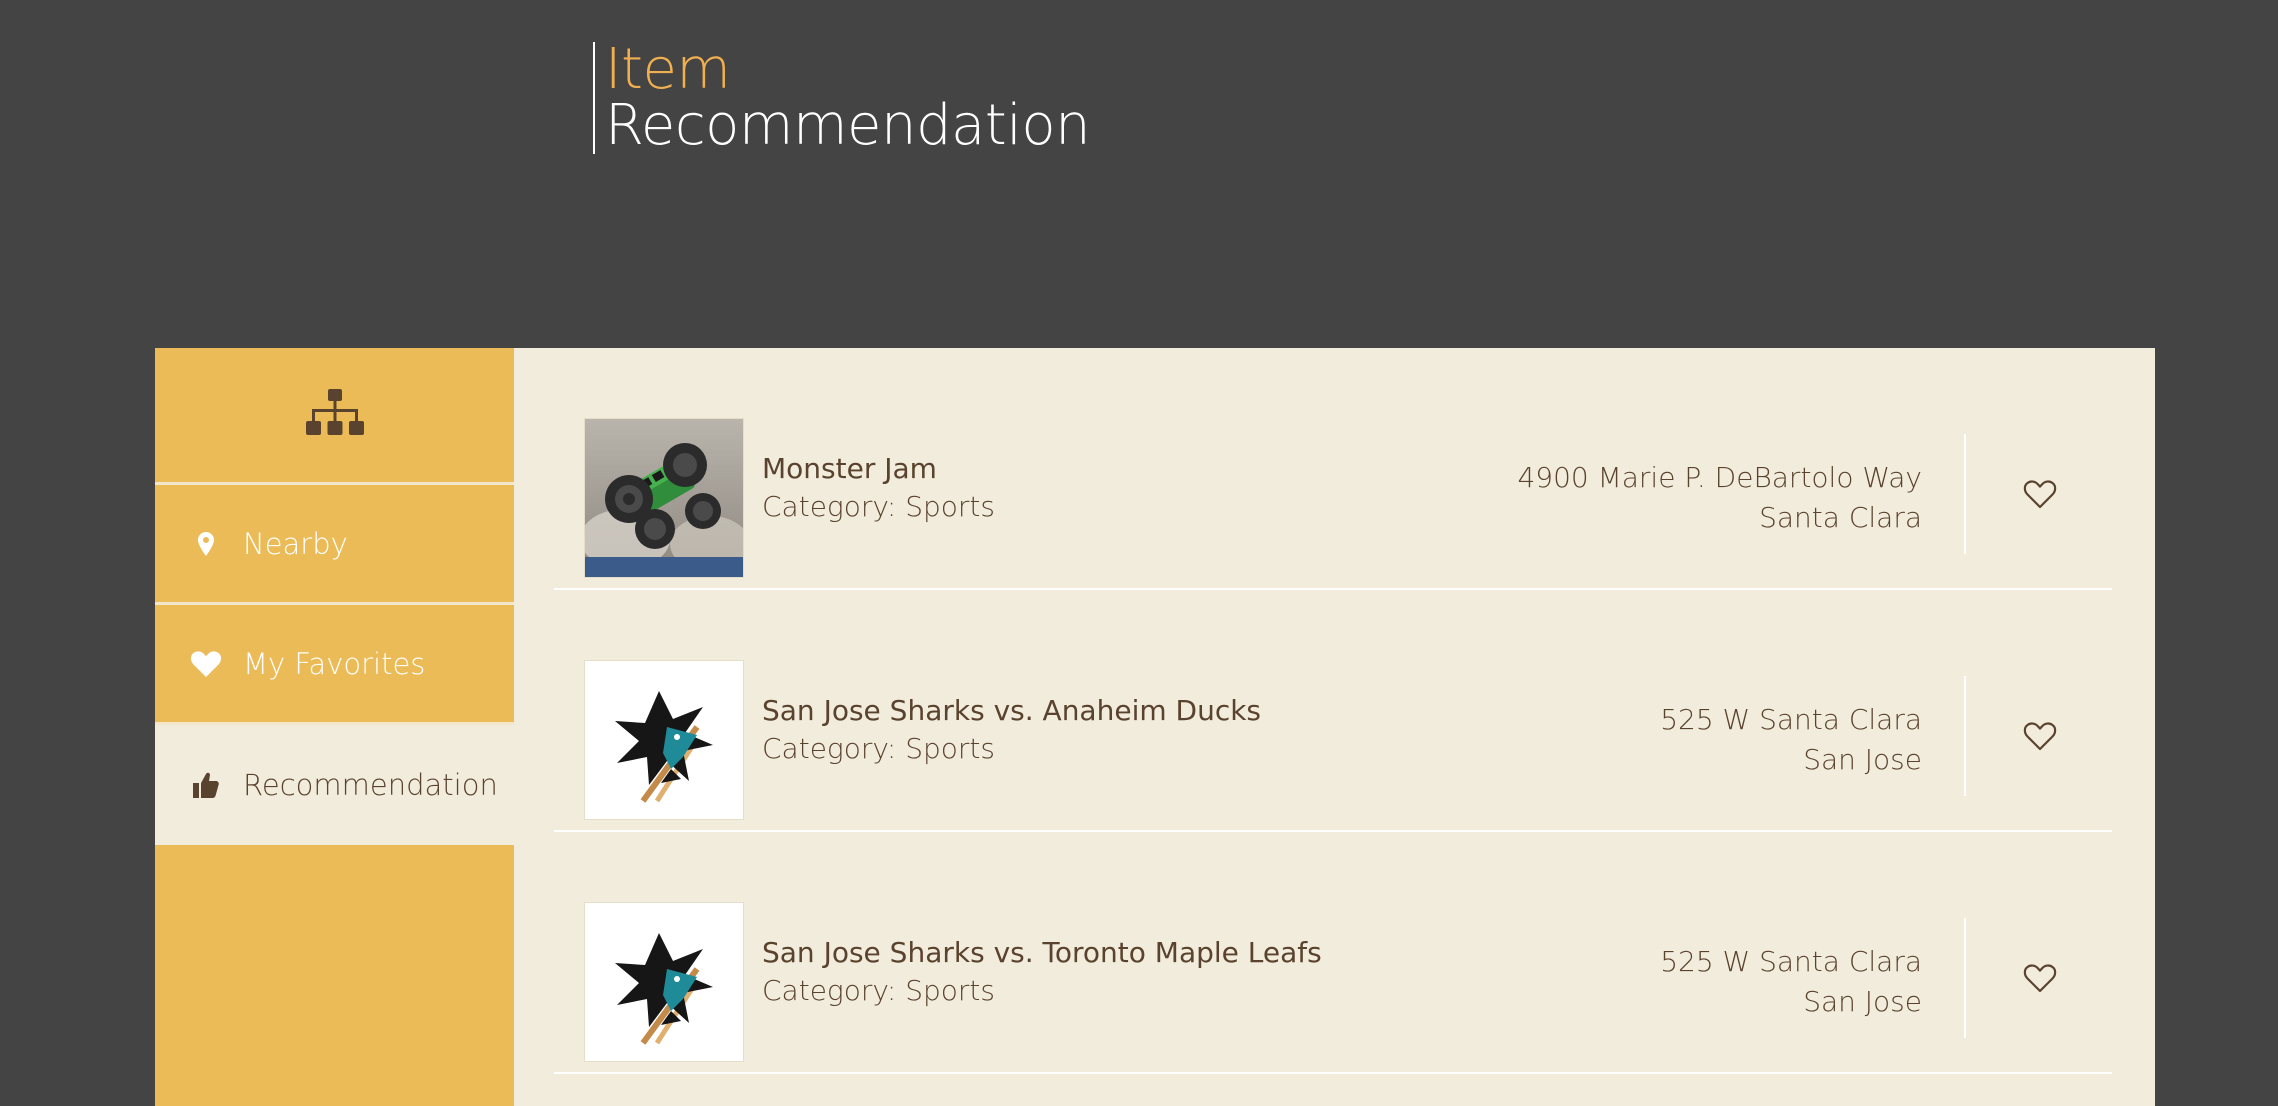 The image size is (2278, 1106). Describe the element at coordinates (206, 663) in the screenshot. I see `heart-icon` at that location.